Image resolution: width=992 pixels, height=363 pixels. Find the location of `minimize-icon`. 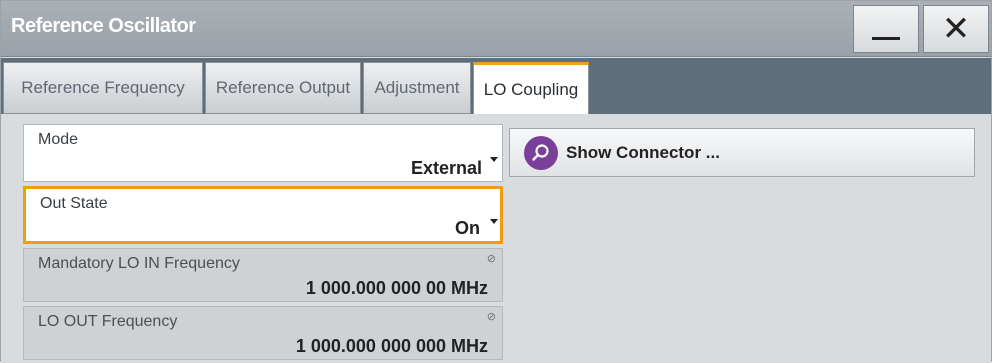

minimize-icon is located at coordinates (886, 38).